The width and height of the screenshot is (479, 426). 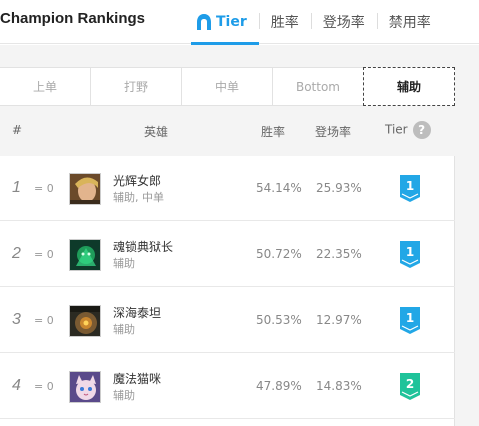 What do you see at coordinates (279, 320) in the screenshot?
I see `winrate-value: 50.53%` at bounding box center [279, 320].